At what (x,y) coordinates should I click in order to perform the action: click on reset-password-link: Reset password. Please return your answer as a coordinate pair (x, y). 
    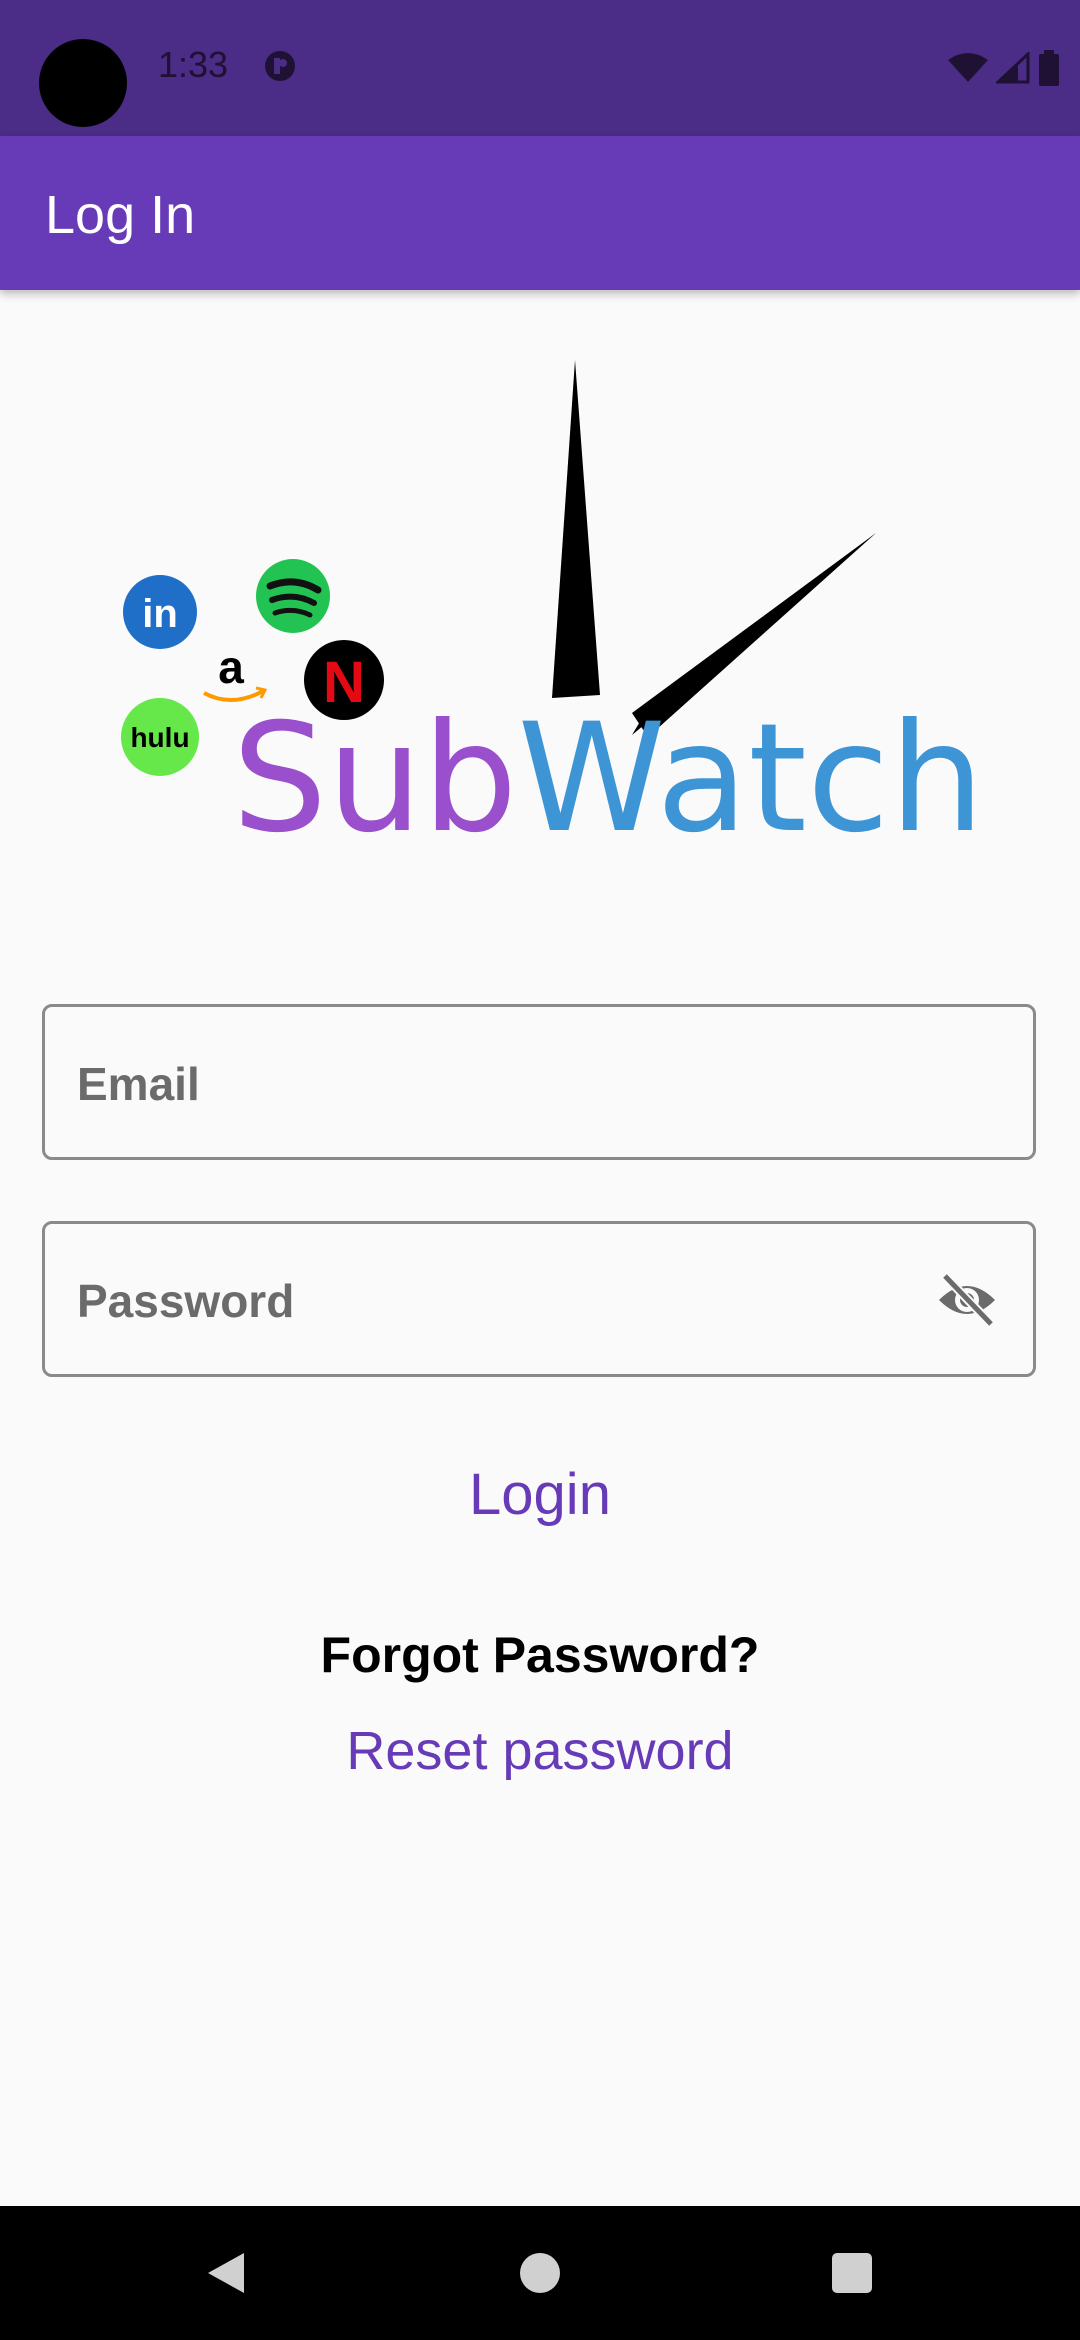
    Looking at the image, I should click on (540, 1751).